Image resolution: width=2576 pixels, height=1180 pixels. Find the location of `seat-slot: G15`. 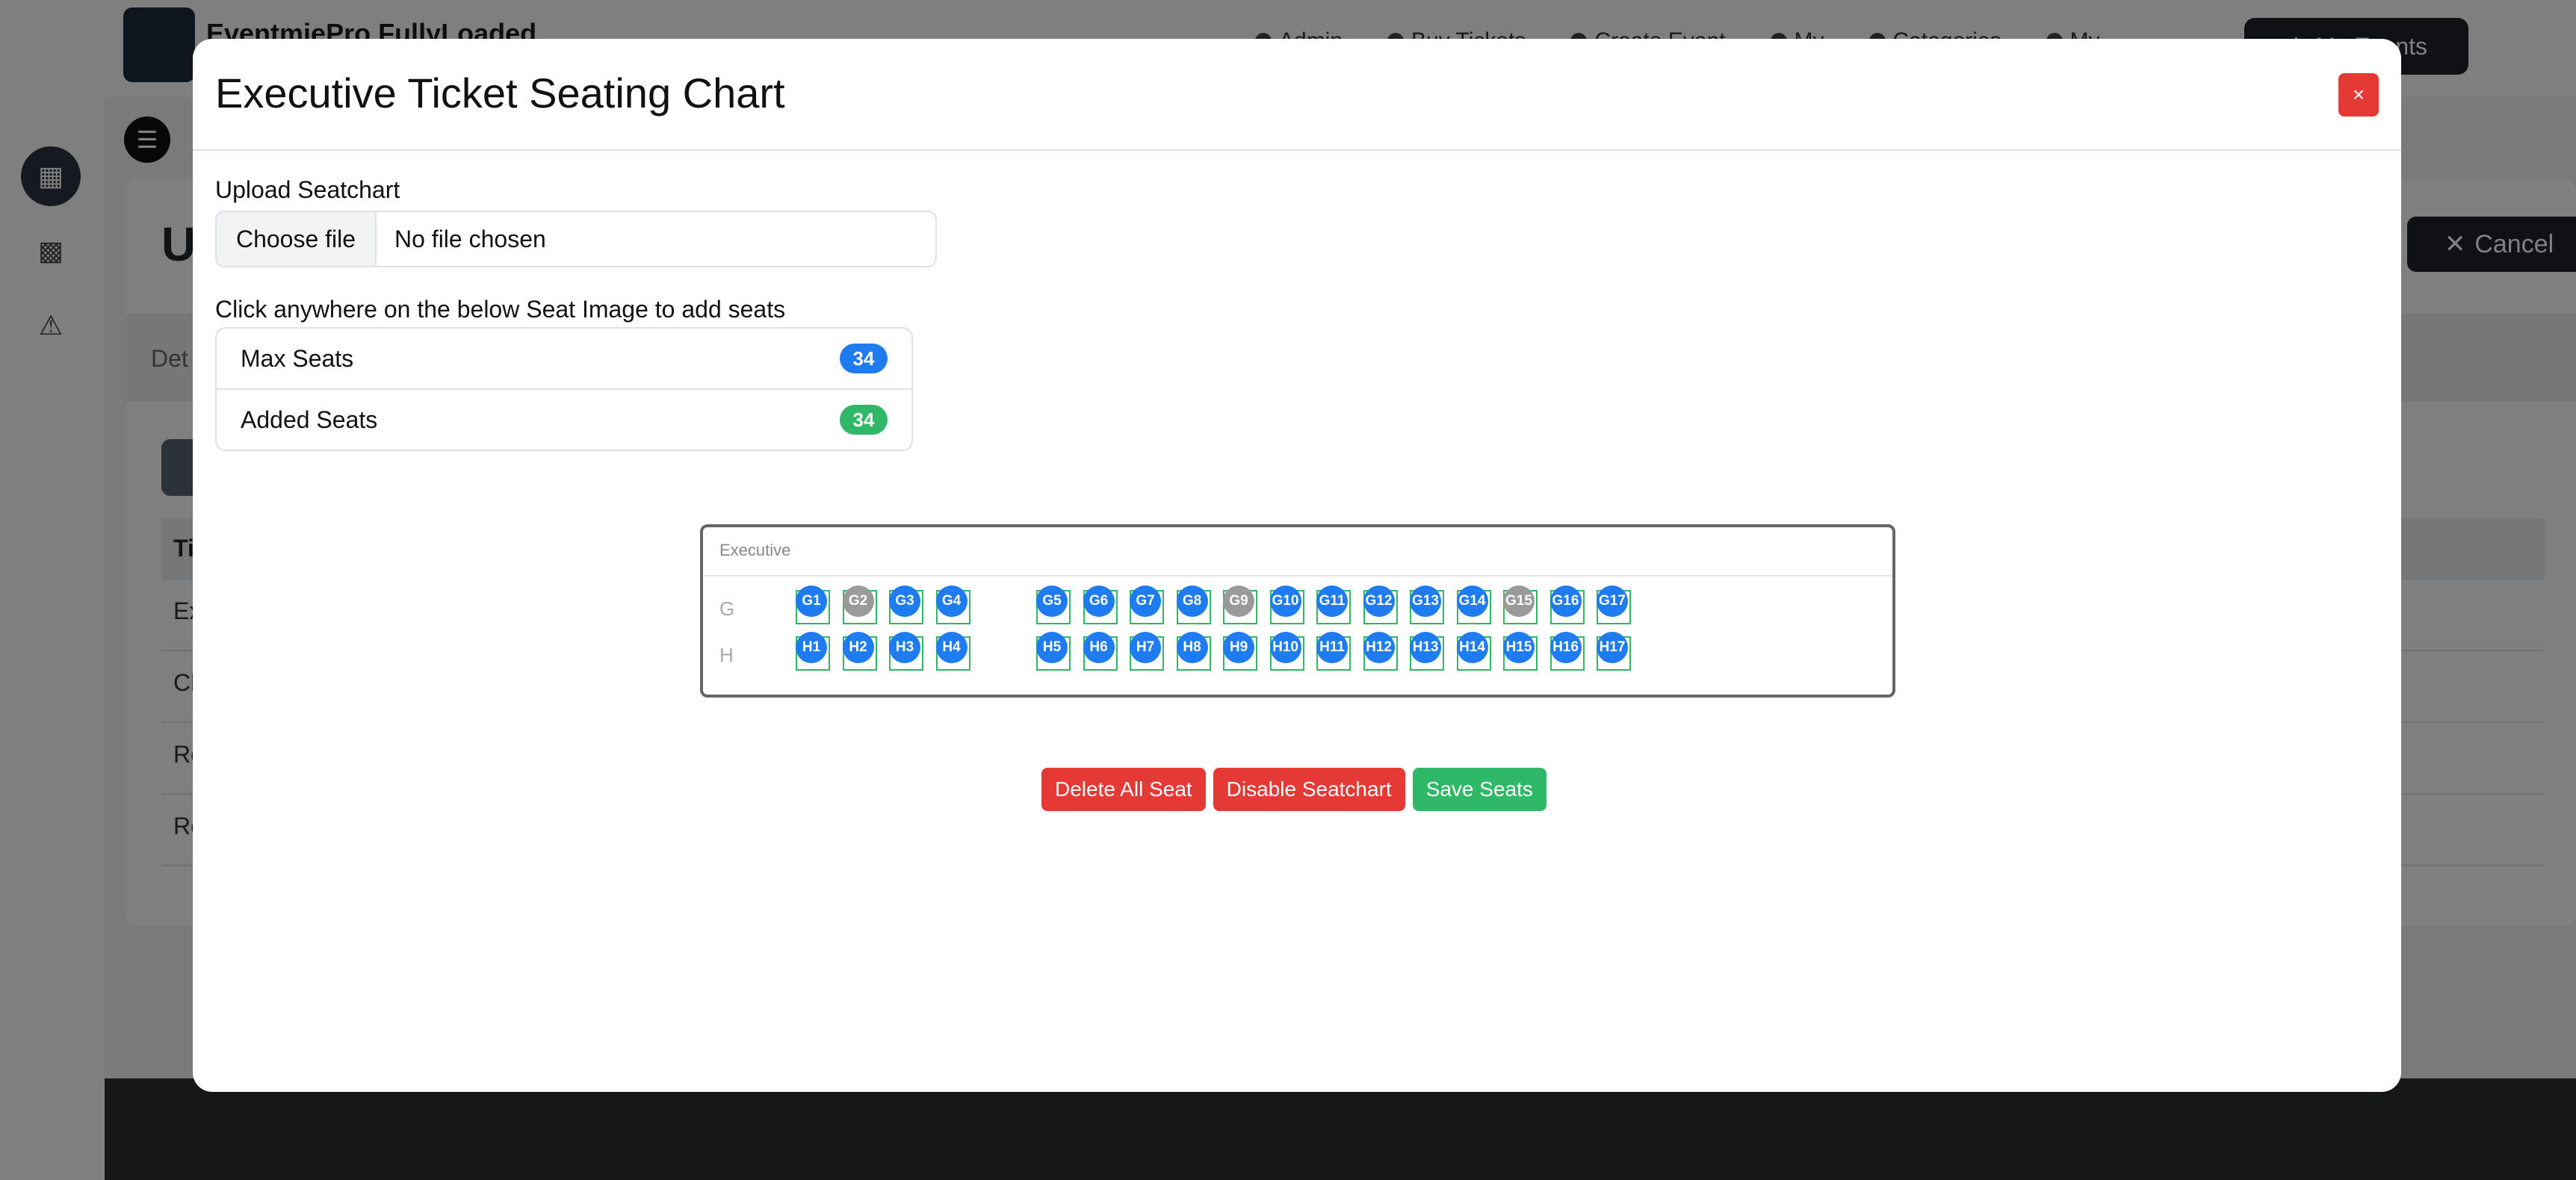

seat-slot: G15 is located at coordinates (1520, 605).